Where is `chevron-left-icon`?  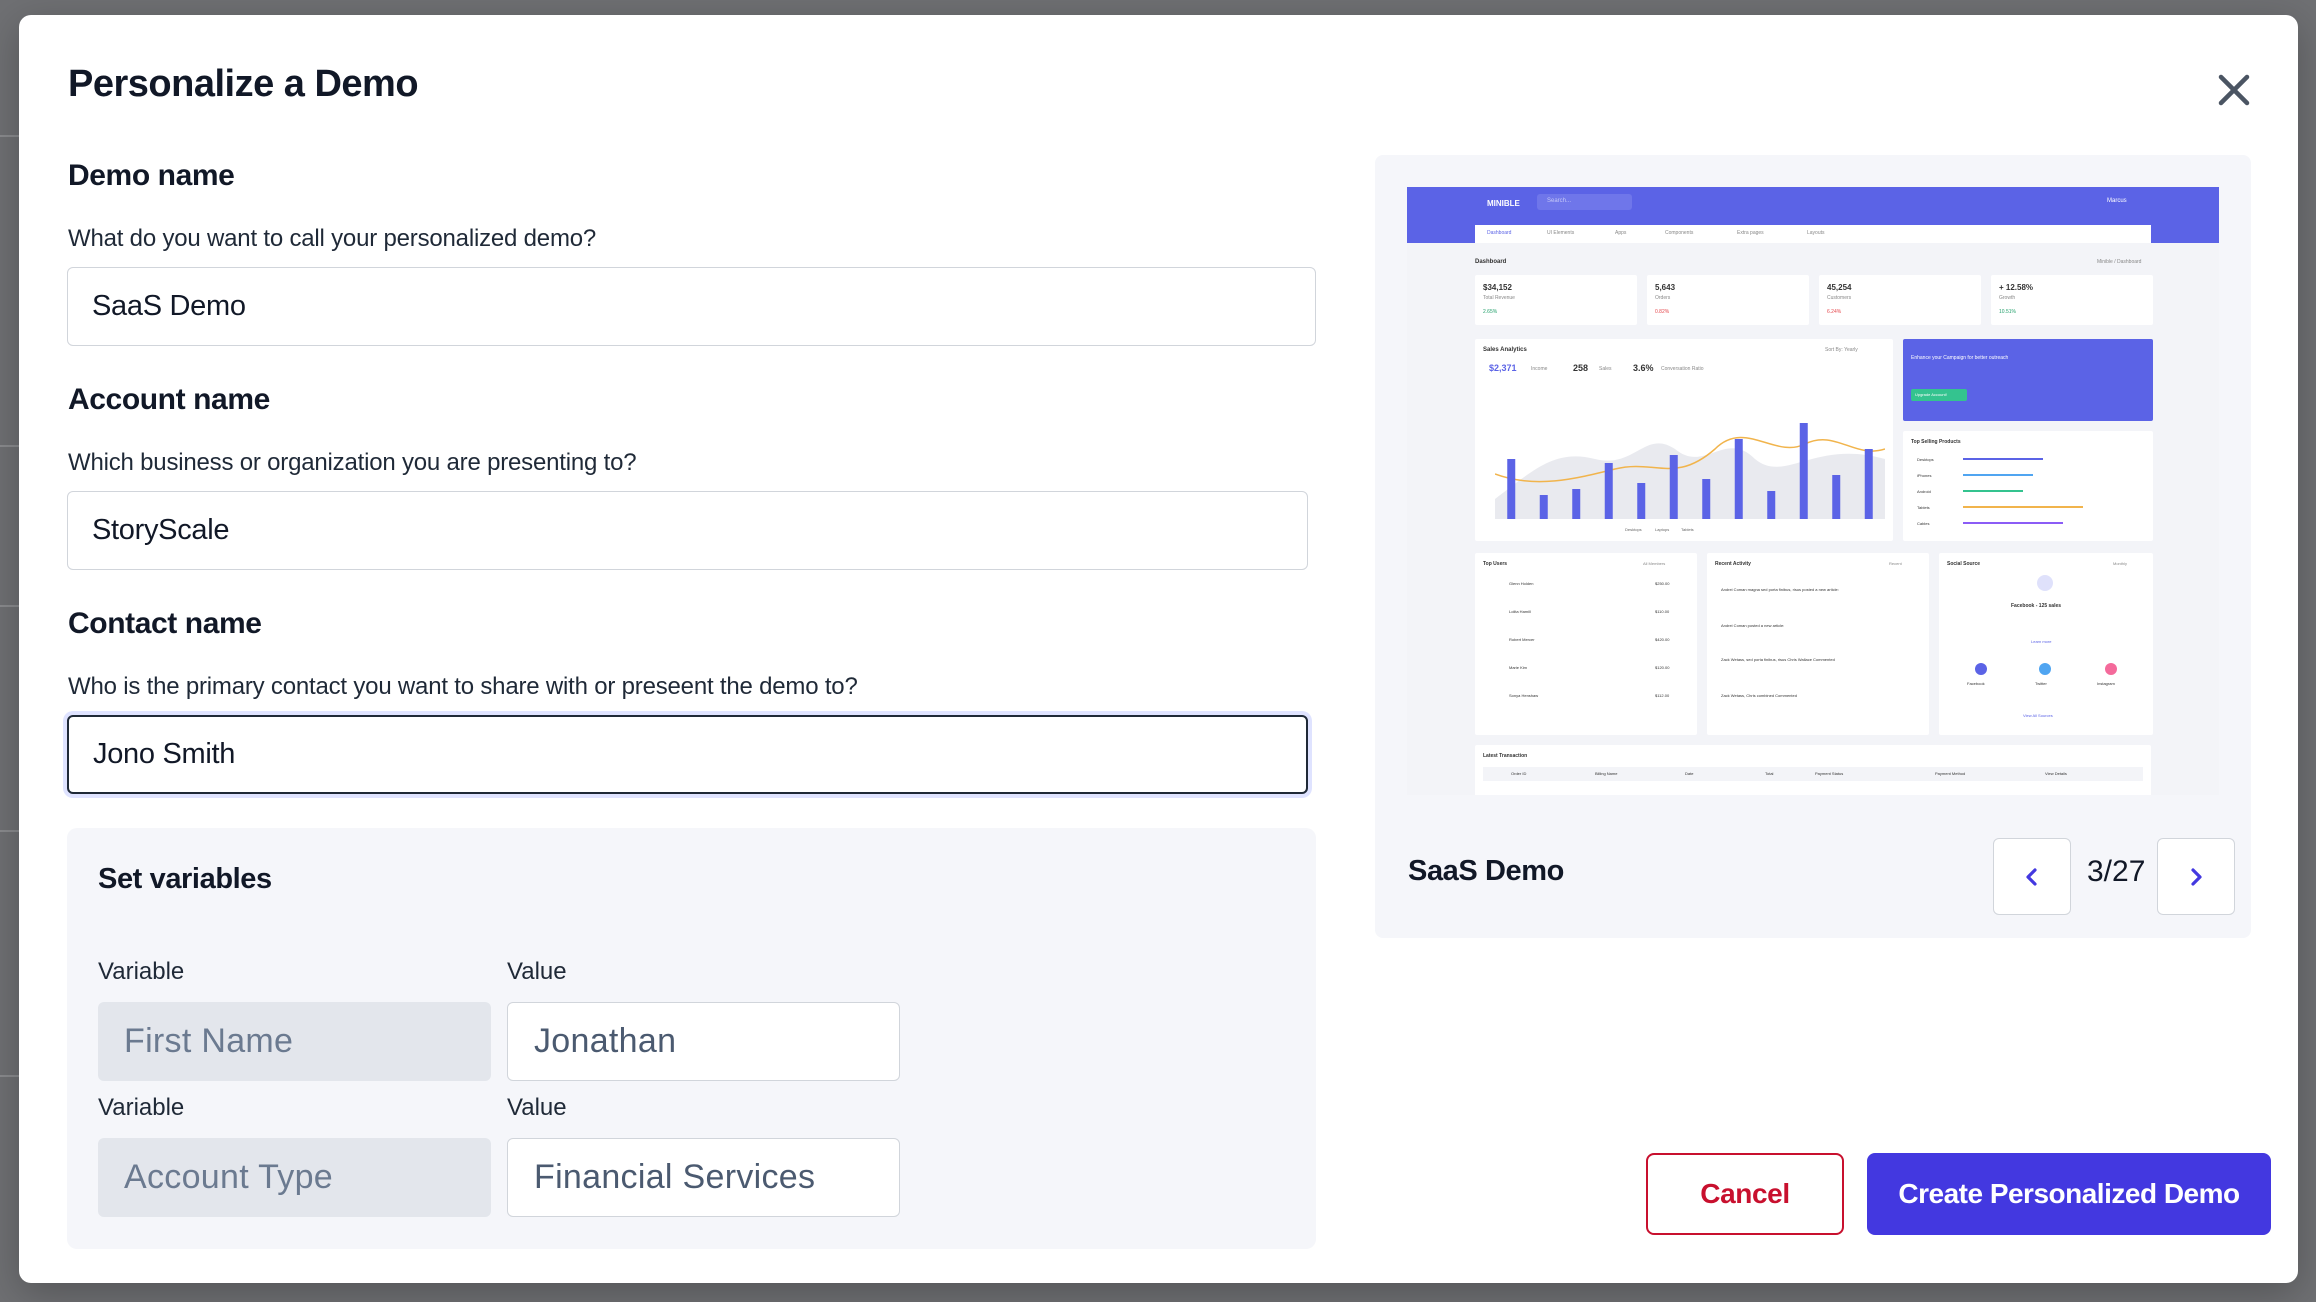
chevron-left-icon is located at coordinates (2031, 876).